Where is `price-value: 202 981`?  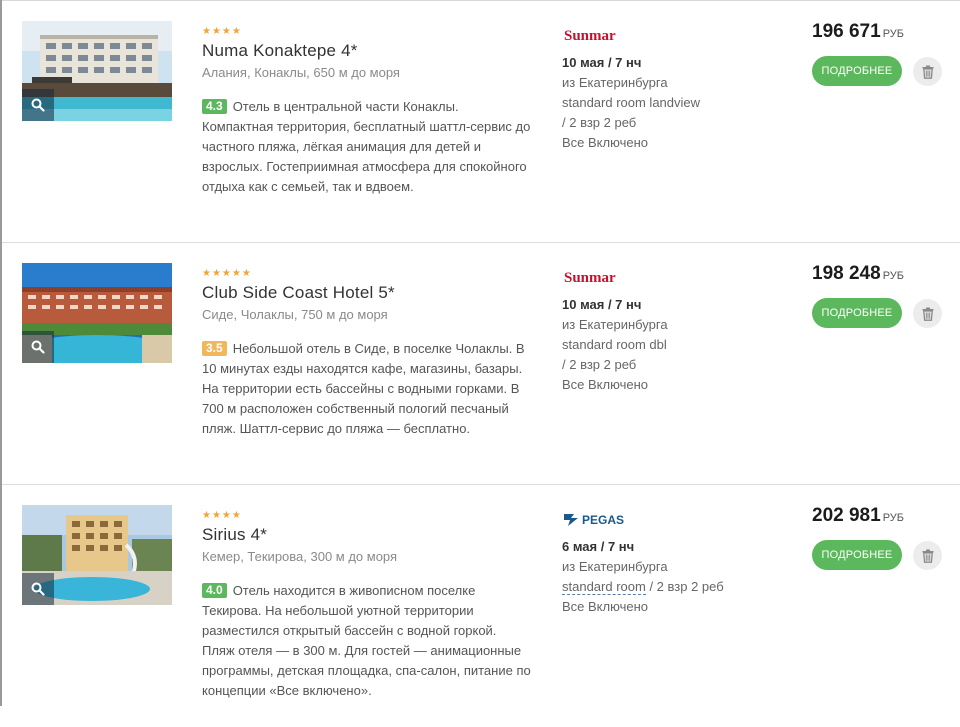 price-value: 202 981 is located at coordinates (846, 515).